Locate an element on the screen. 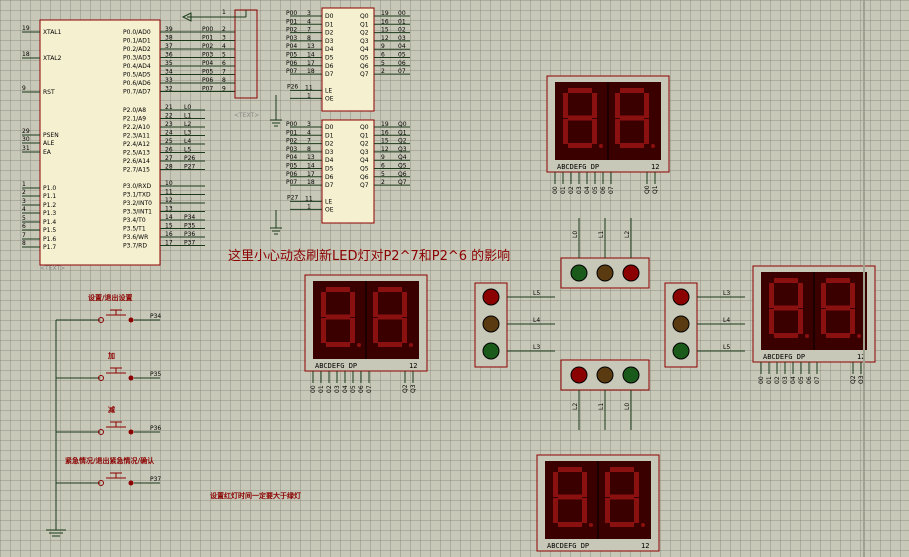 This screenshot has width=909, height=557. display-left-seg-net: 04 is located at coordinates (345, 389).